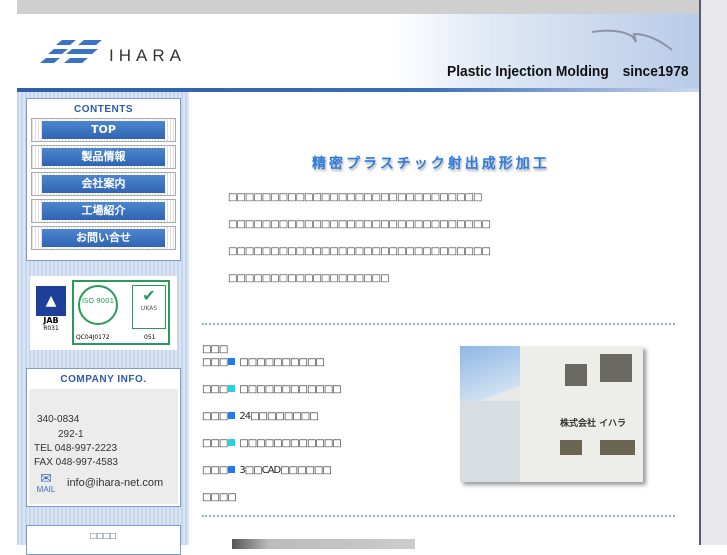 This screenshot has width=727, height=555. I want to click on features-footer: □□□□, so click(219, 497).